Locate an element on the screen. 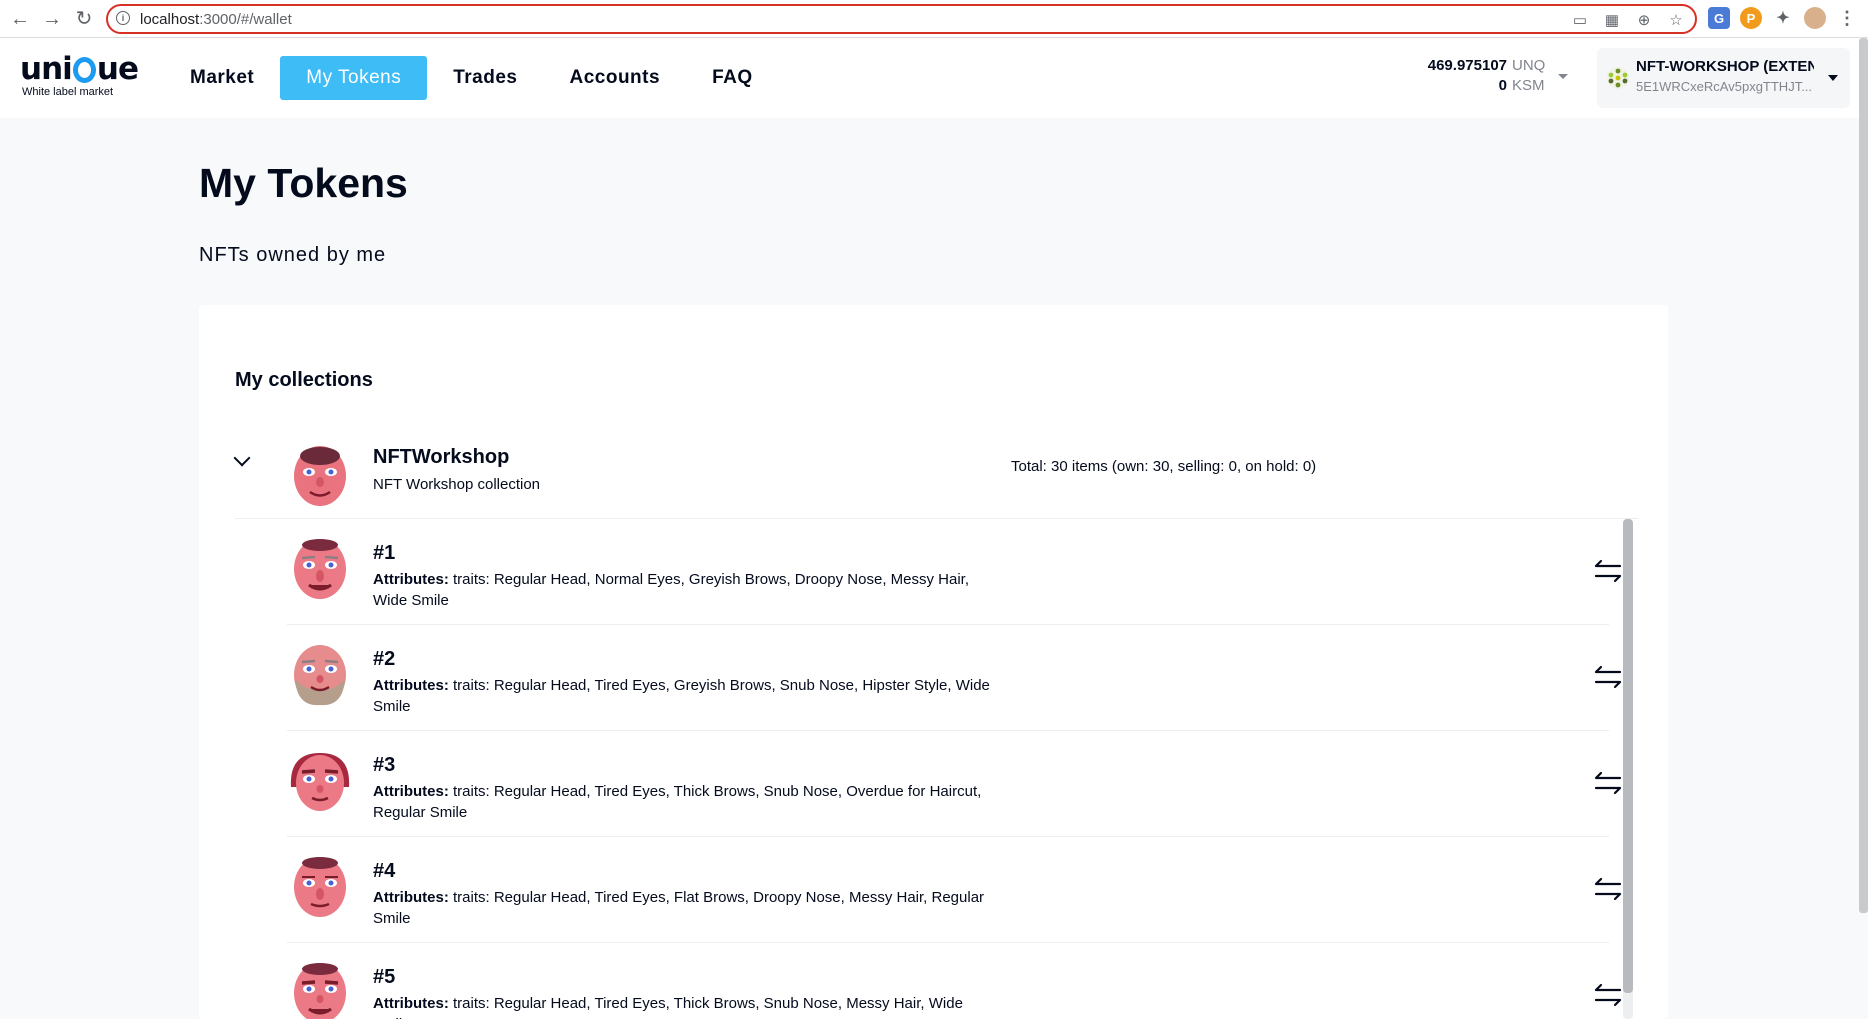 The width and height of the screenshot is (1868, 1019). account-dropdown-icon is located at coordinates (1833, 78).